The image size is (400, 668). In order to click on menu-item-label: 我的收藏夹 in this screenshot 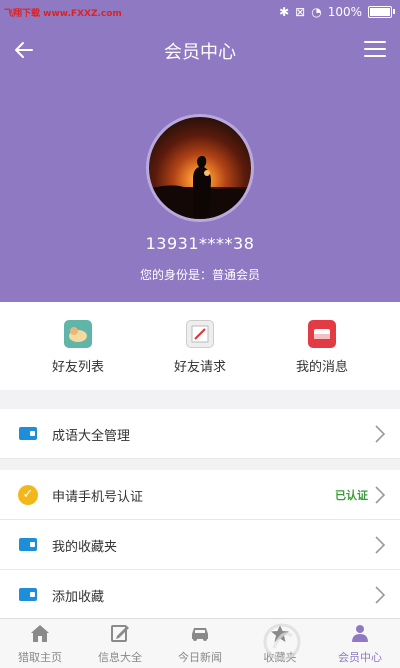, I will do `click(85, 547)`.